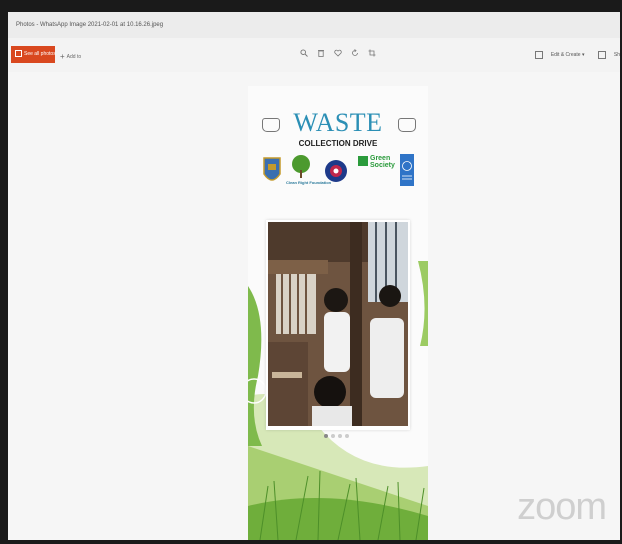 Image resolution: width=622 pixels, height=544 pixels. I want to click on favorite-icon, so click(338, 53).